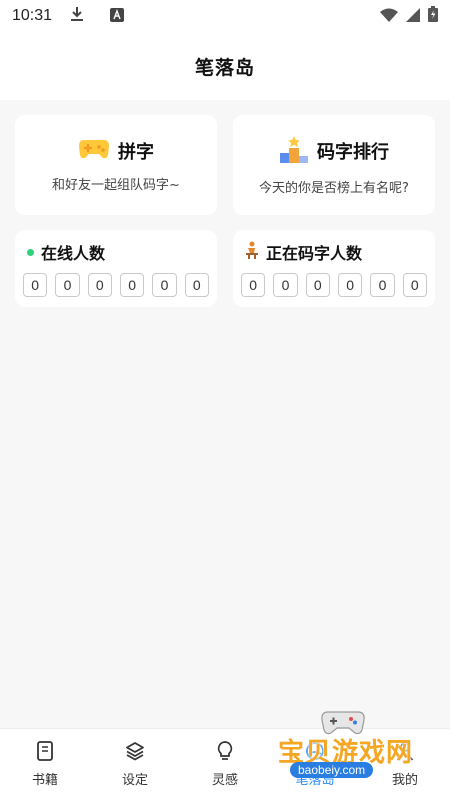 The width and height of the screenshot is (450, 800). What do you see at coordinates (30, 252) in the screenshot?
I see `online-dot-icon` at bounding box center [30, 252].